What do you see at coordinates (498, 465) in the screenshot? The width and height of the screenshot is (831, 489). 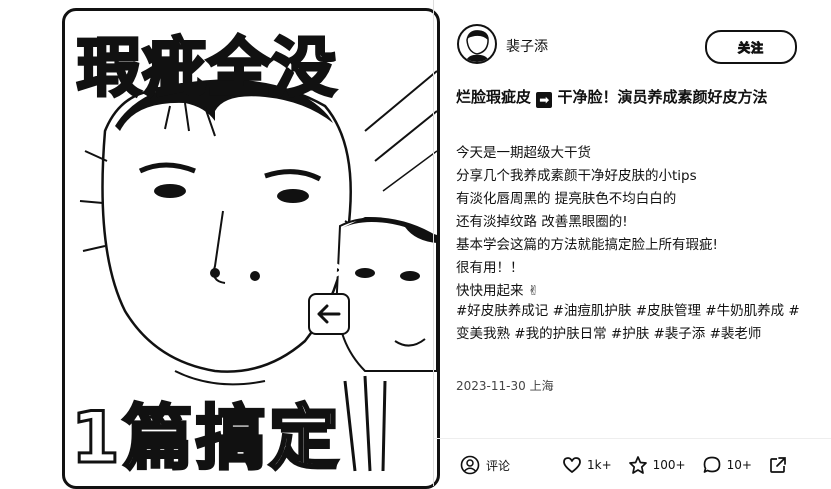 I see `comment-label: 评论` at bounding box center [498, 465].